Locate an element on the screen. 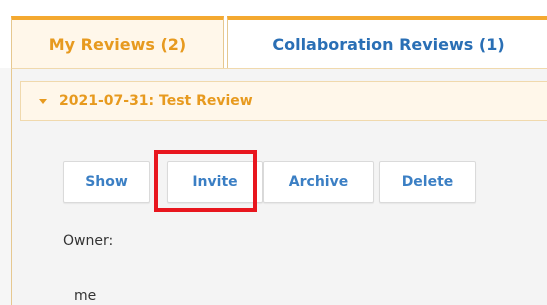 Image resolution: width=547 pixels, height=305 pixels. tab-my-reviews: My Reviews (2) is located at coordinates (117, 42).